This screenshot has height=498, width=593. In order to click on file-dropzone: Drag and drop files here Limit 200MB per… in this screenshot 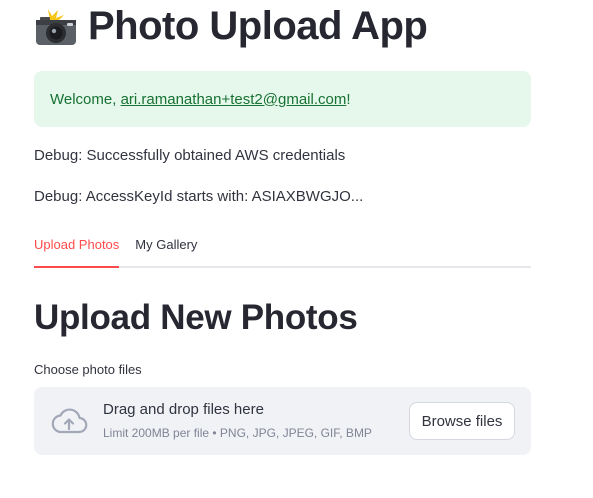, I will do `click(282, 421)`.